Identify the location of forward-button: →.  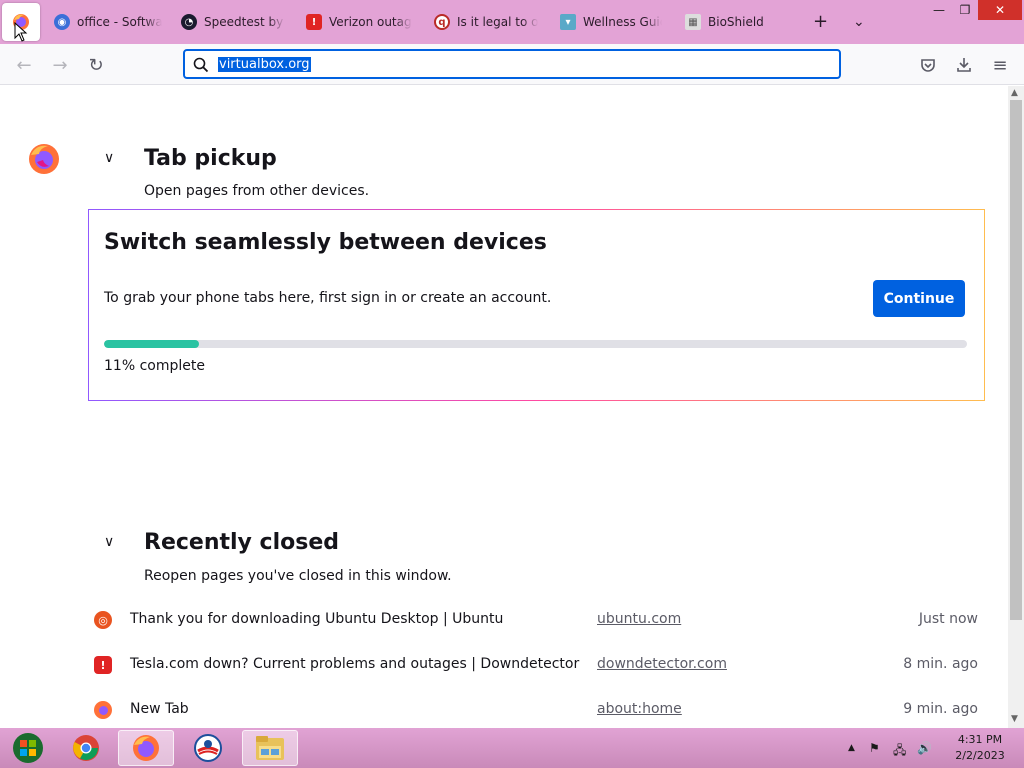
(60, 65).